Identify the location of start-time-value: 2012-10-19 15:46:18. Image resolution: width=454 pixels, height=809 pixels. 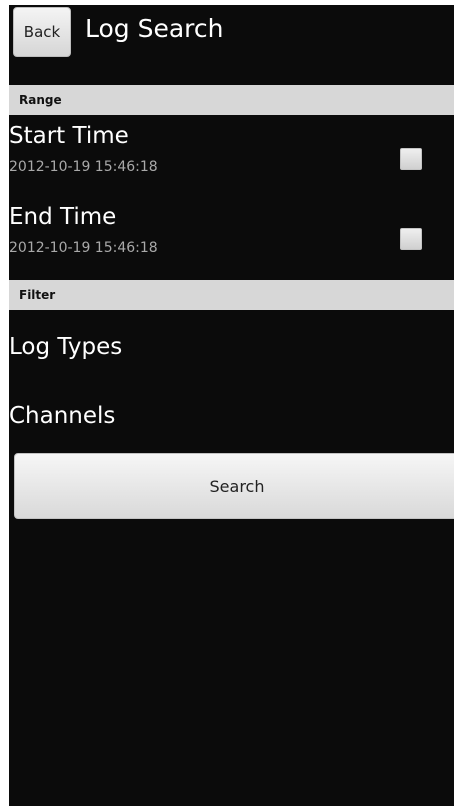
(83, 167).